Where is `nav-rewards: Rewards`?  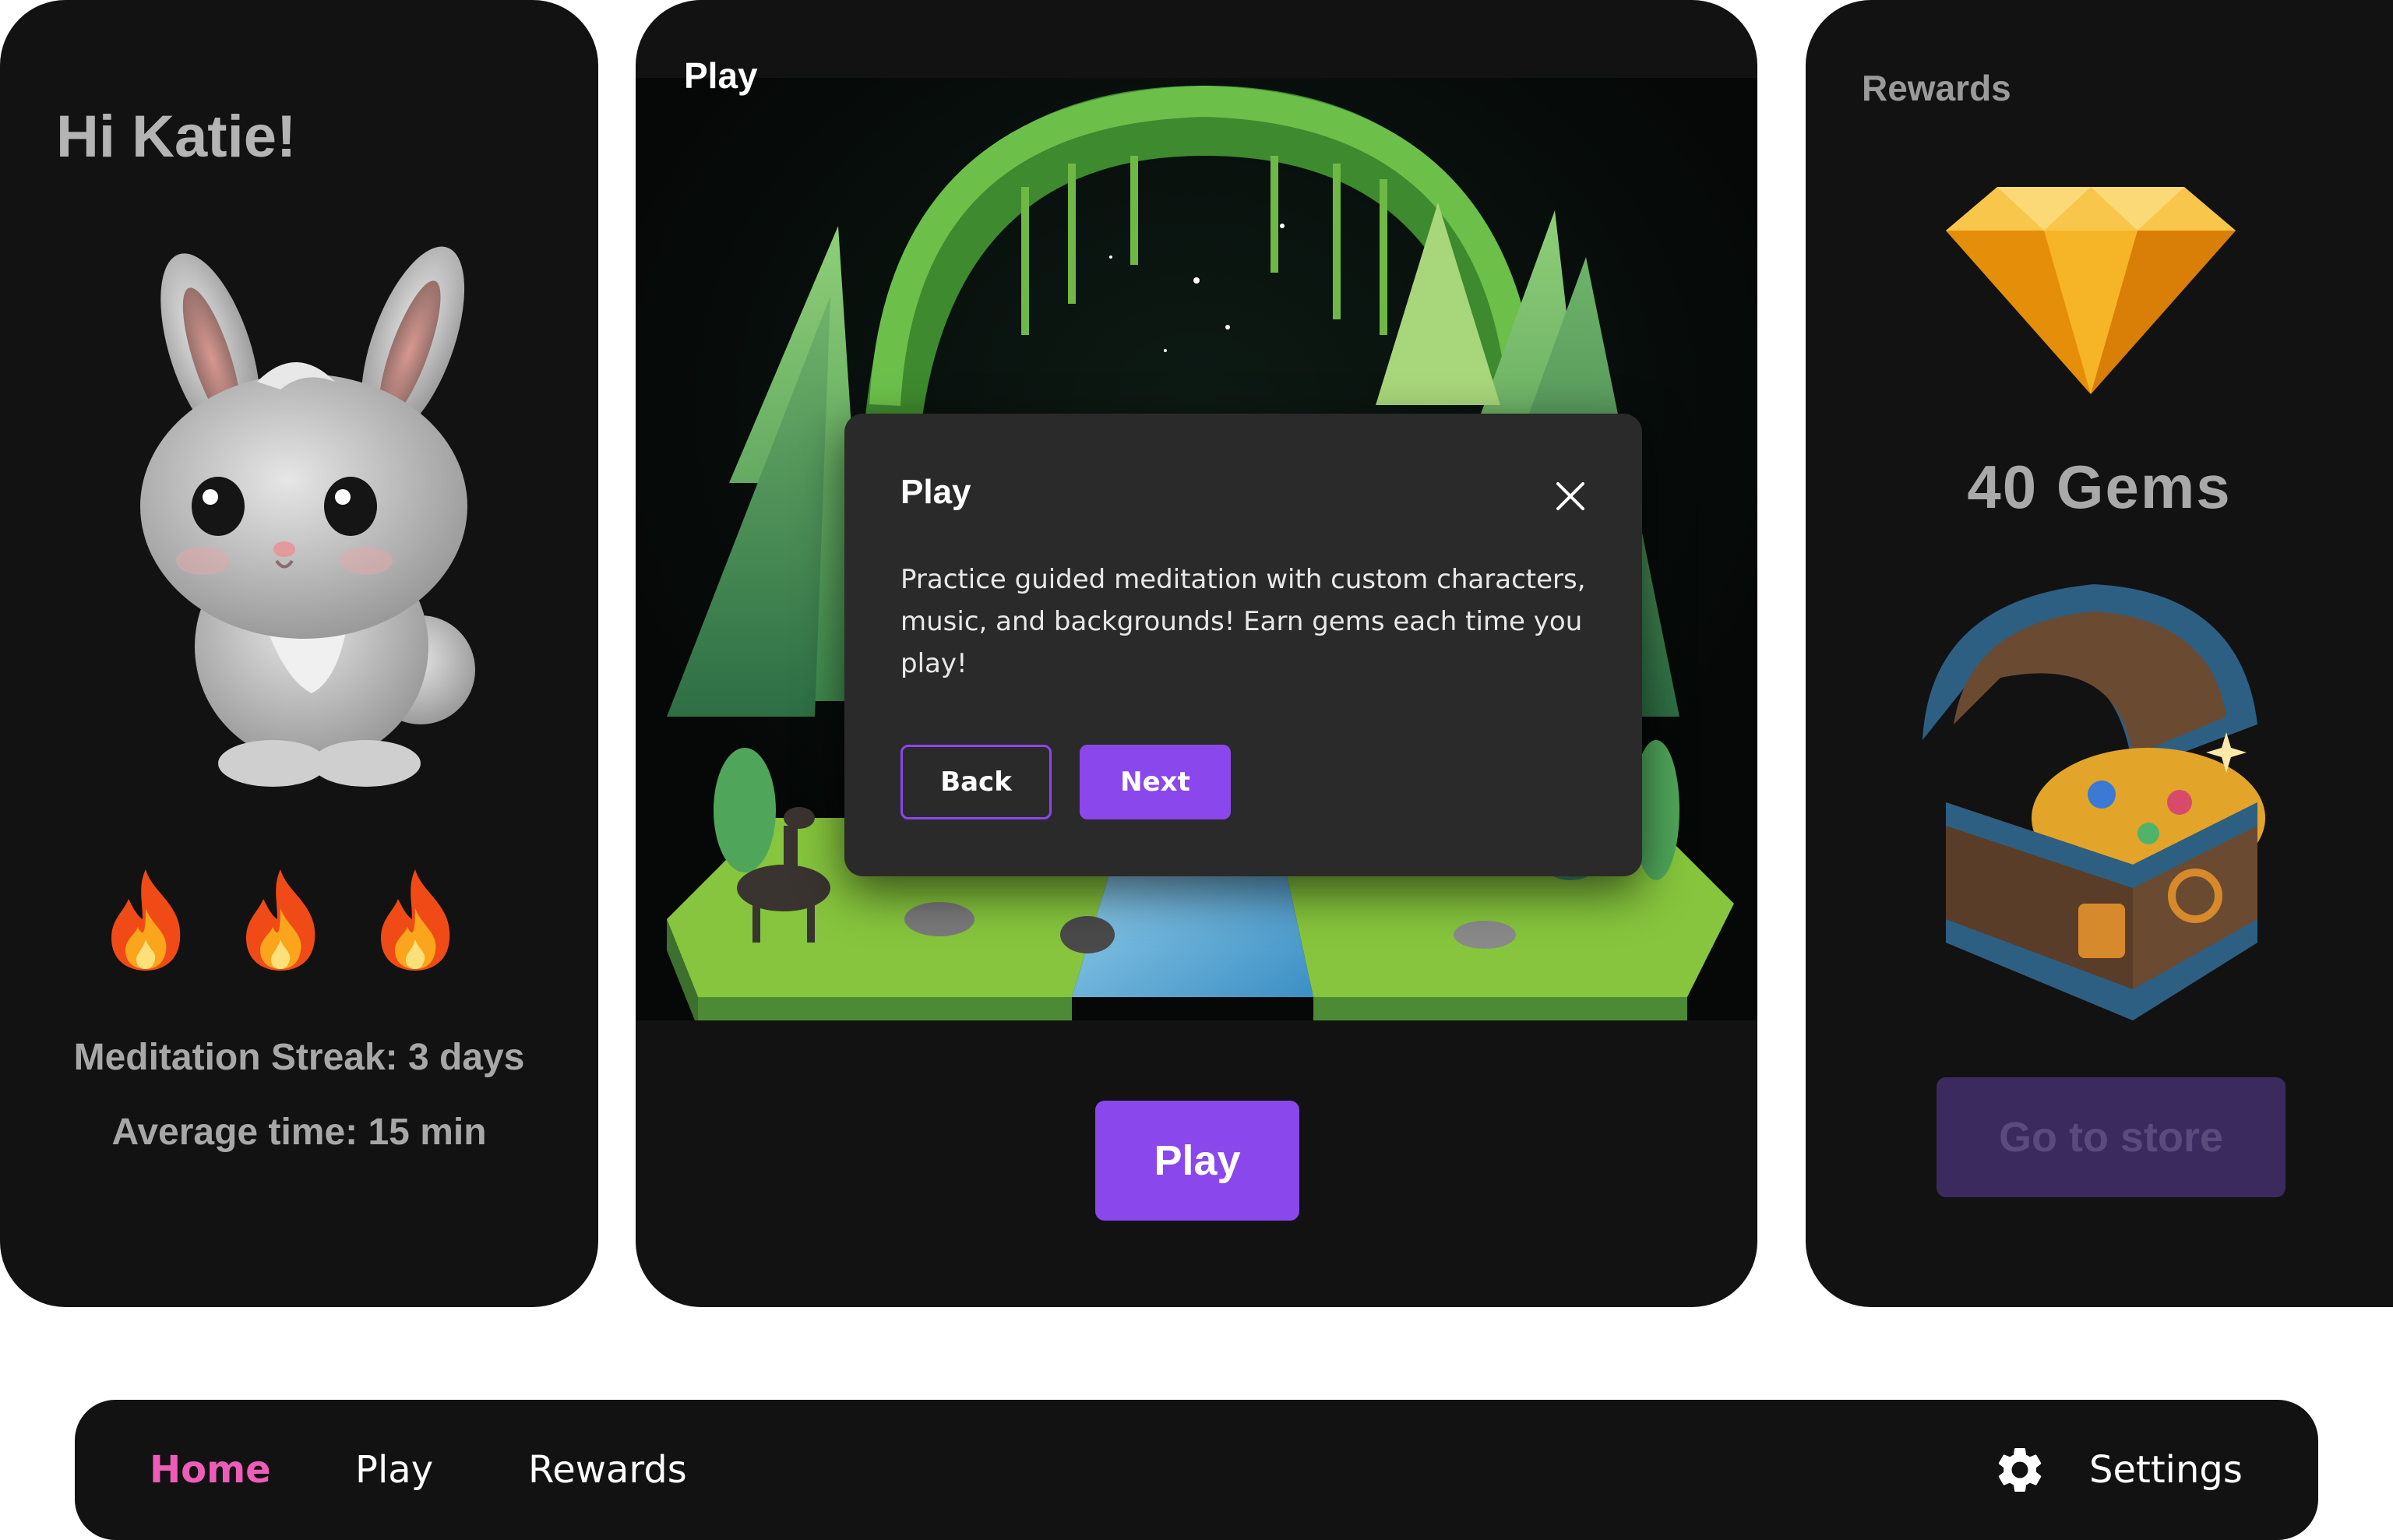
nav-rewards: Rewards is located at coordinates (607, 1470).